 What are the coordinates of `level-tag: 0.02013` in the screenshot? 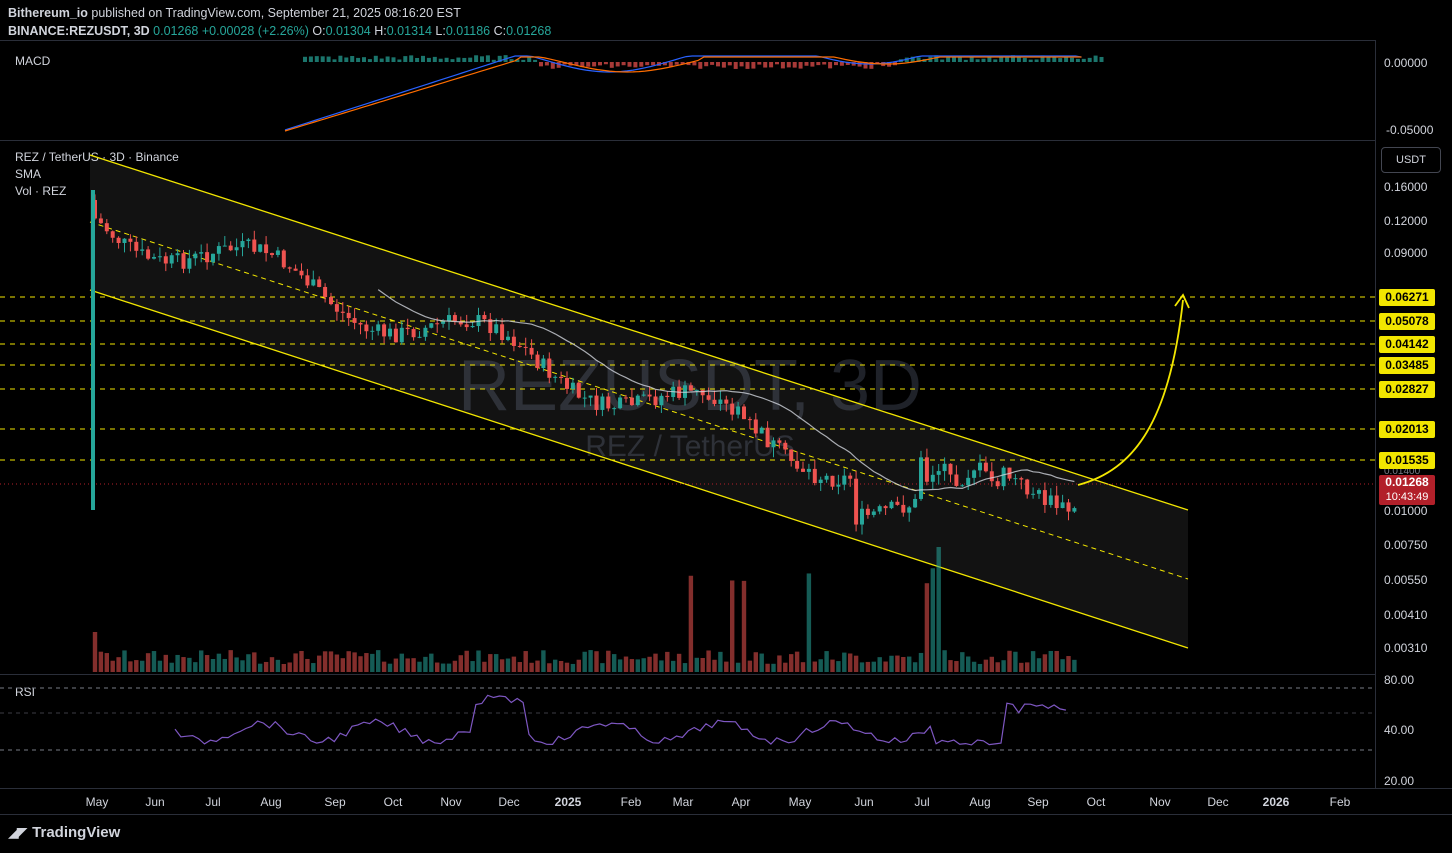 It's located at (1407, 429).